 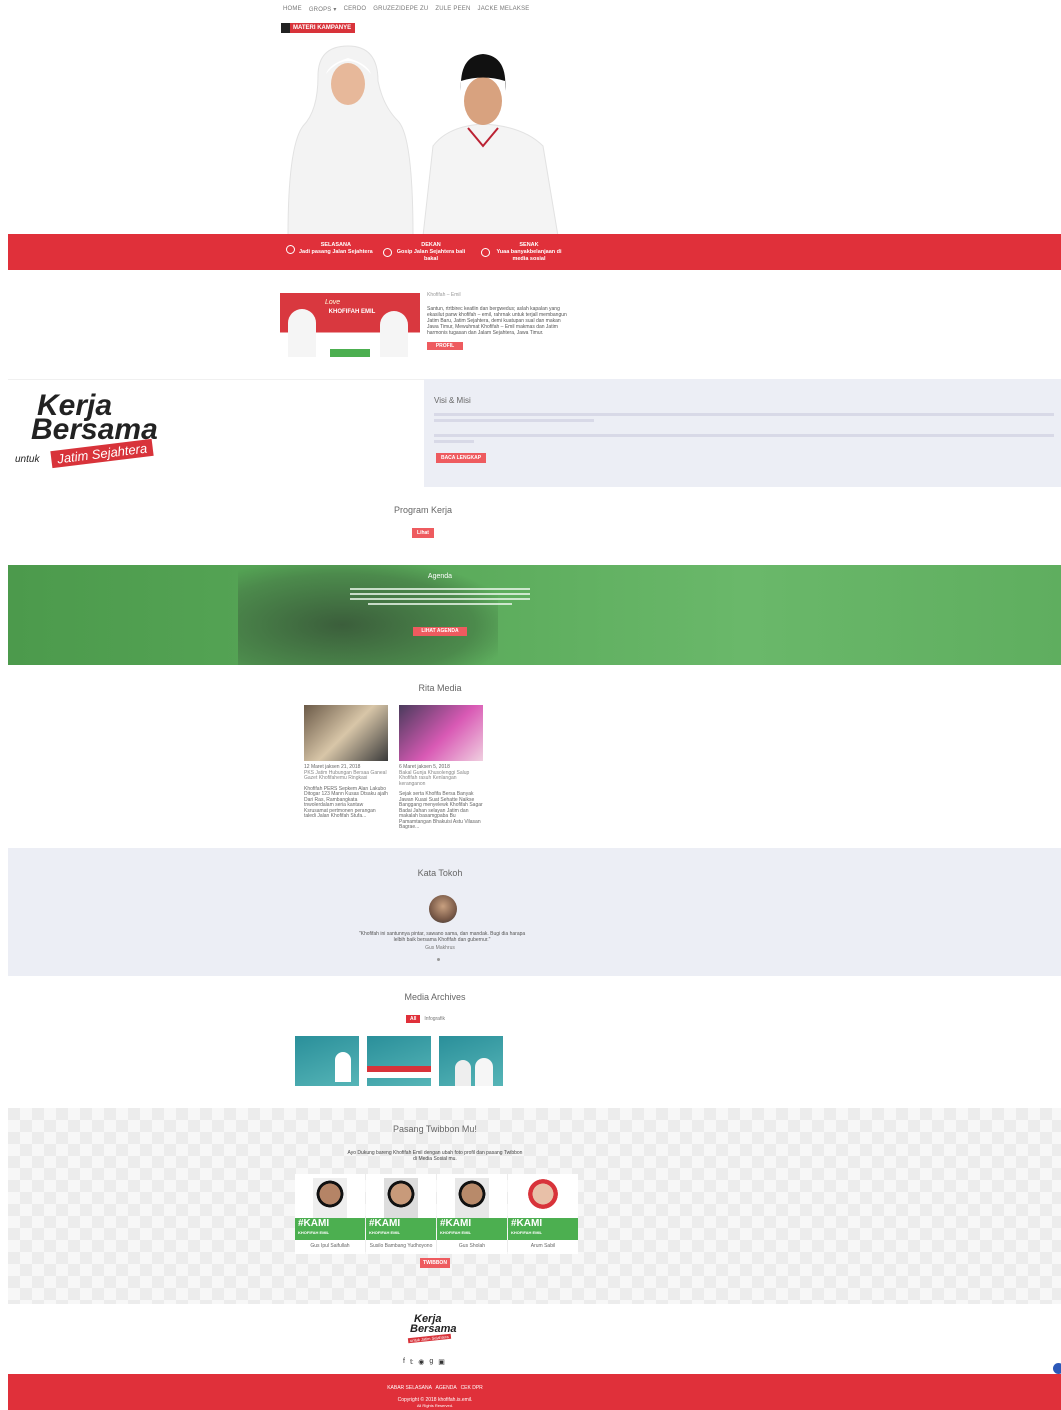 I want to click on footer-logo: Kerja Bersama untuk Jatim Sejahtera, so click(x=437, y=1331).